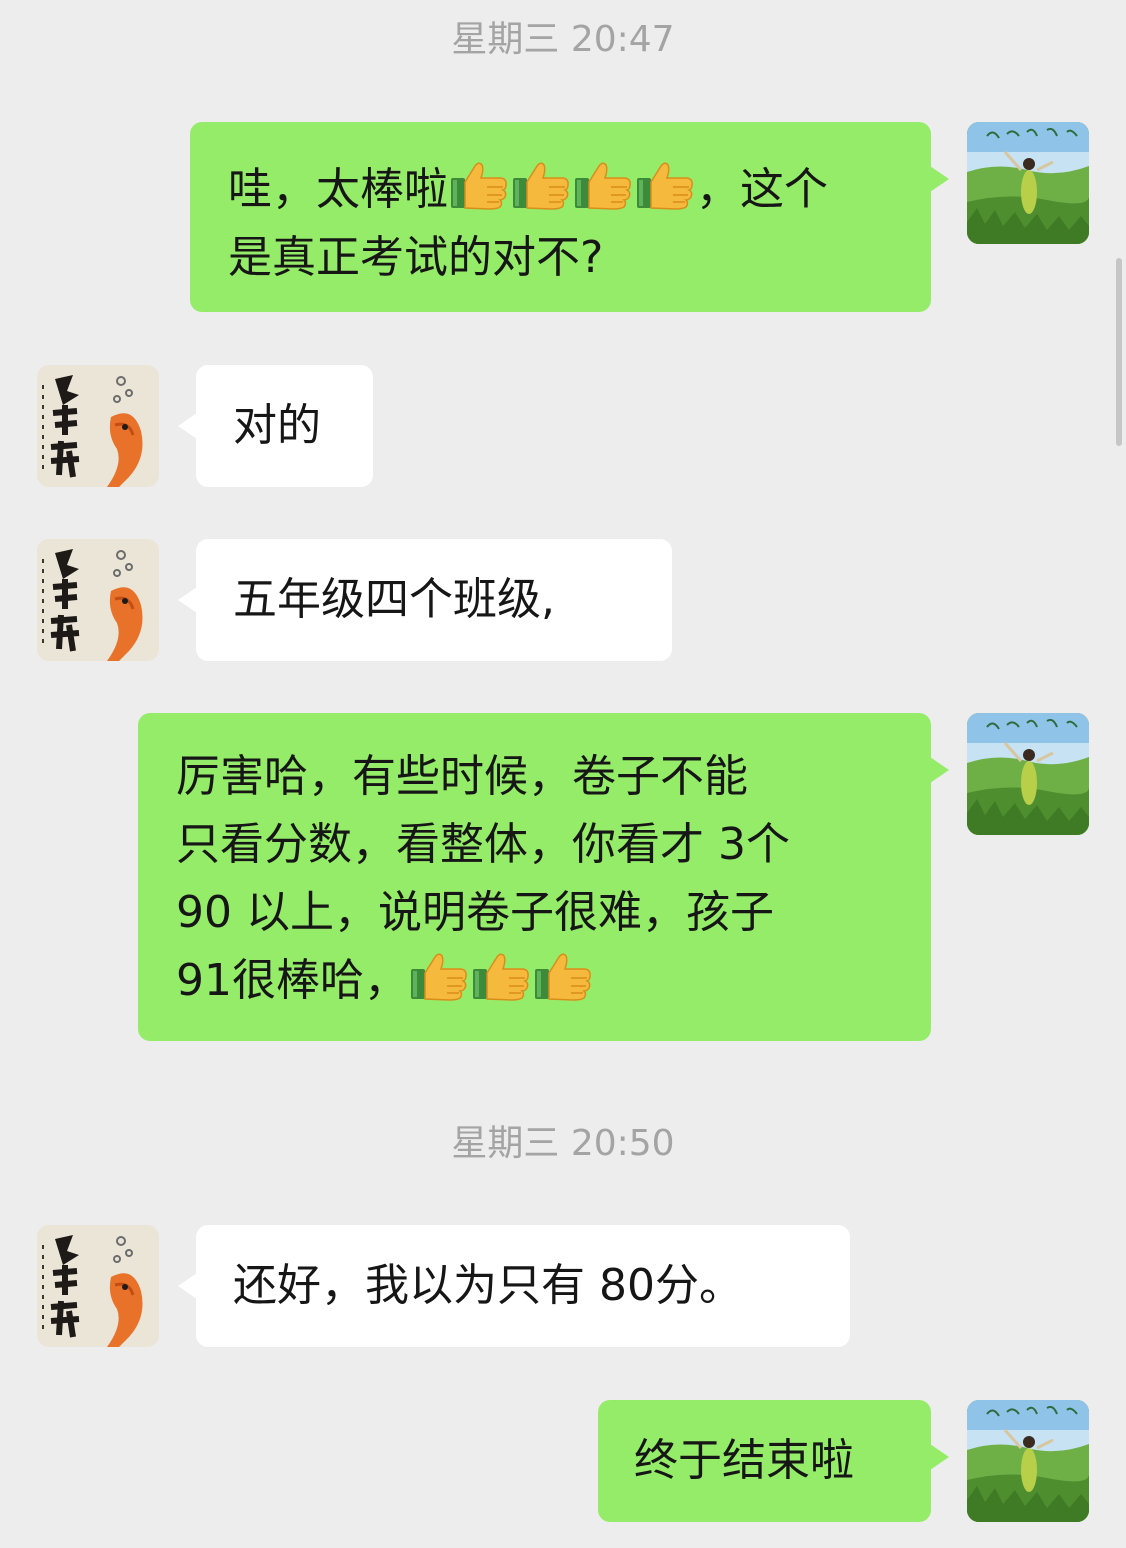 The image size is (1126, 1548). I want to click on message-bubble-incoming: 对的, so click(275, 426).